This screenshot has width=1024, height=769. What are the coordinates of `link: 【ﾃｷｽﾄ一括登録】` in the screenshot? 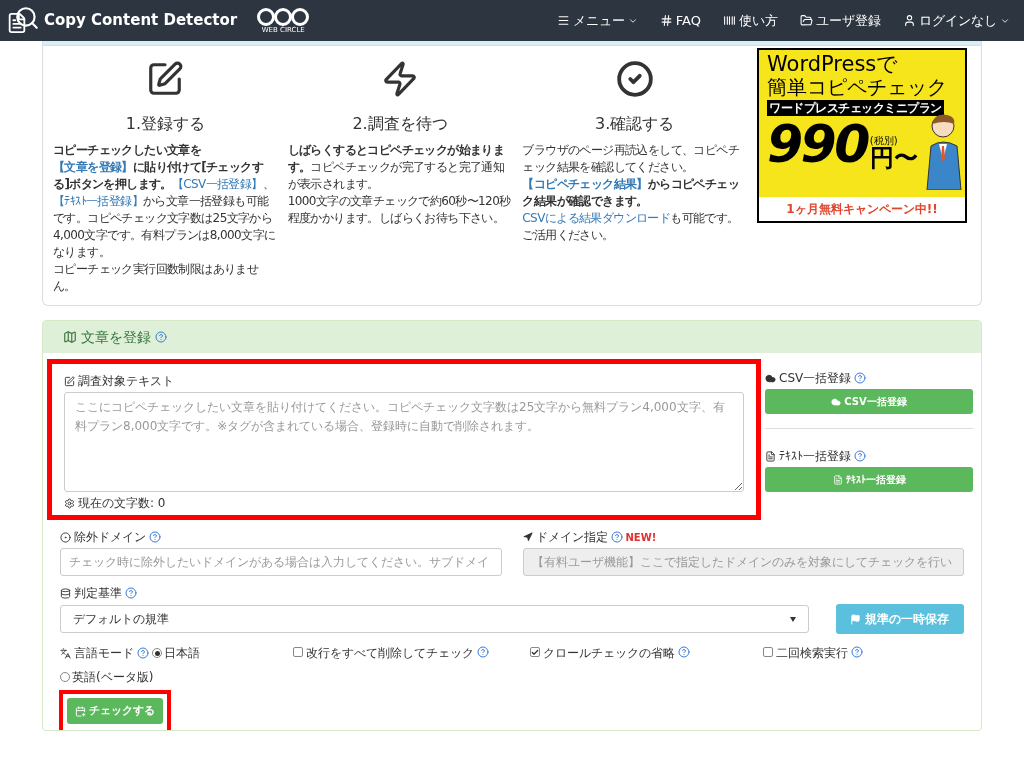 It's located at (98, 201).